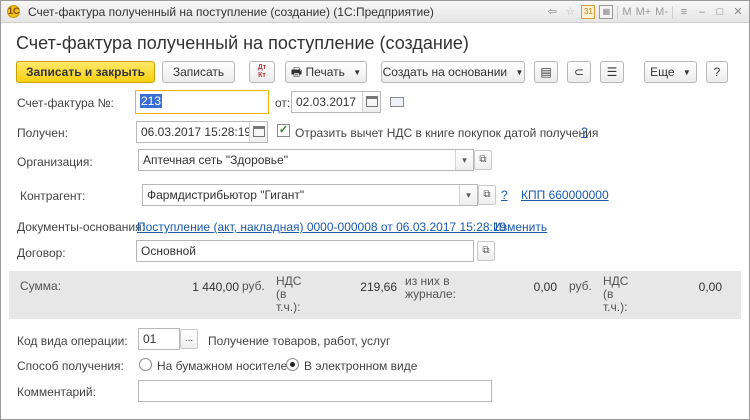  What do you see at coordinates (305, 251) in the screenshot?
I see `contract-input: Основной` at bounding box center [305, 251].